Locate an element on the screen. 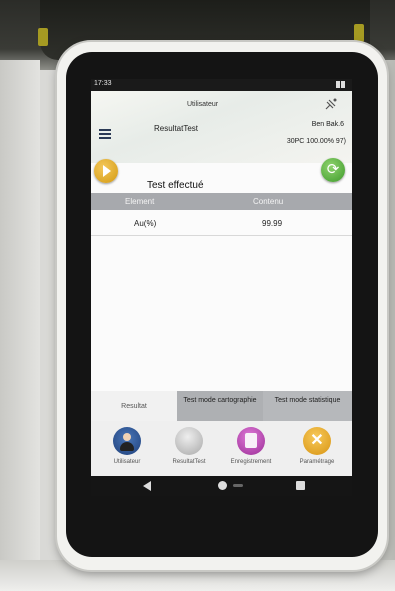 The width and height of the screenshot is (395, 591). cell-element: Au(%) is located at coordinates (145, 223).